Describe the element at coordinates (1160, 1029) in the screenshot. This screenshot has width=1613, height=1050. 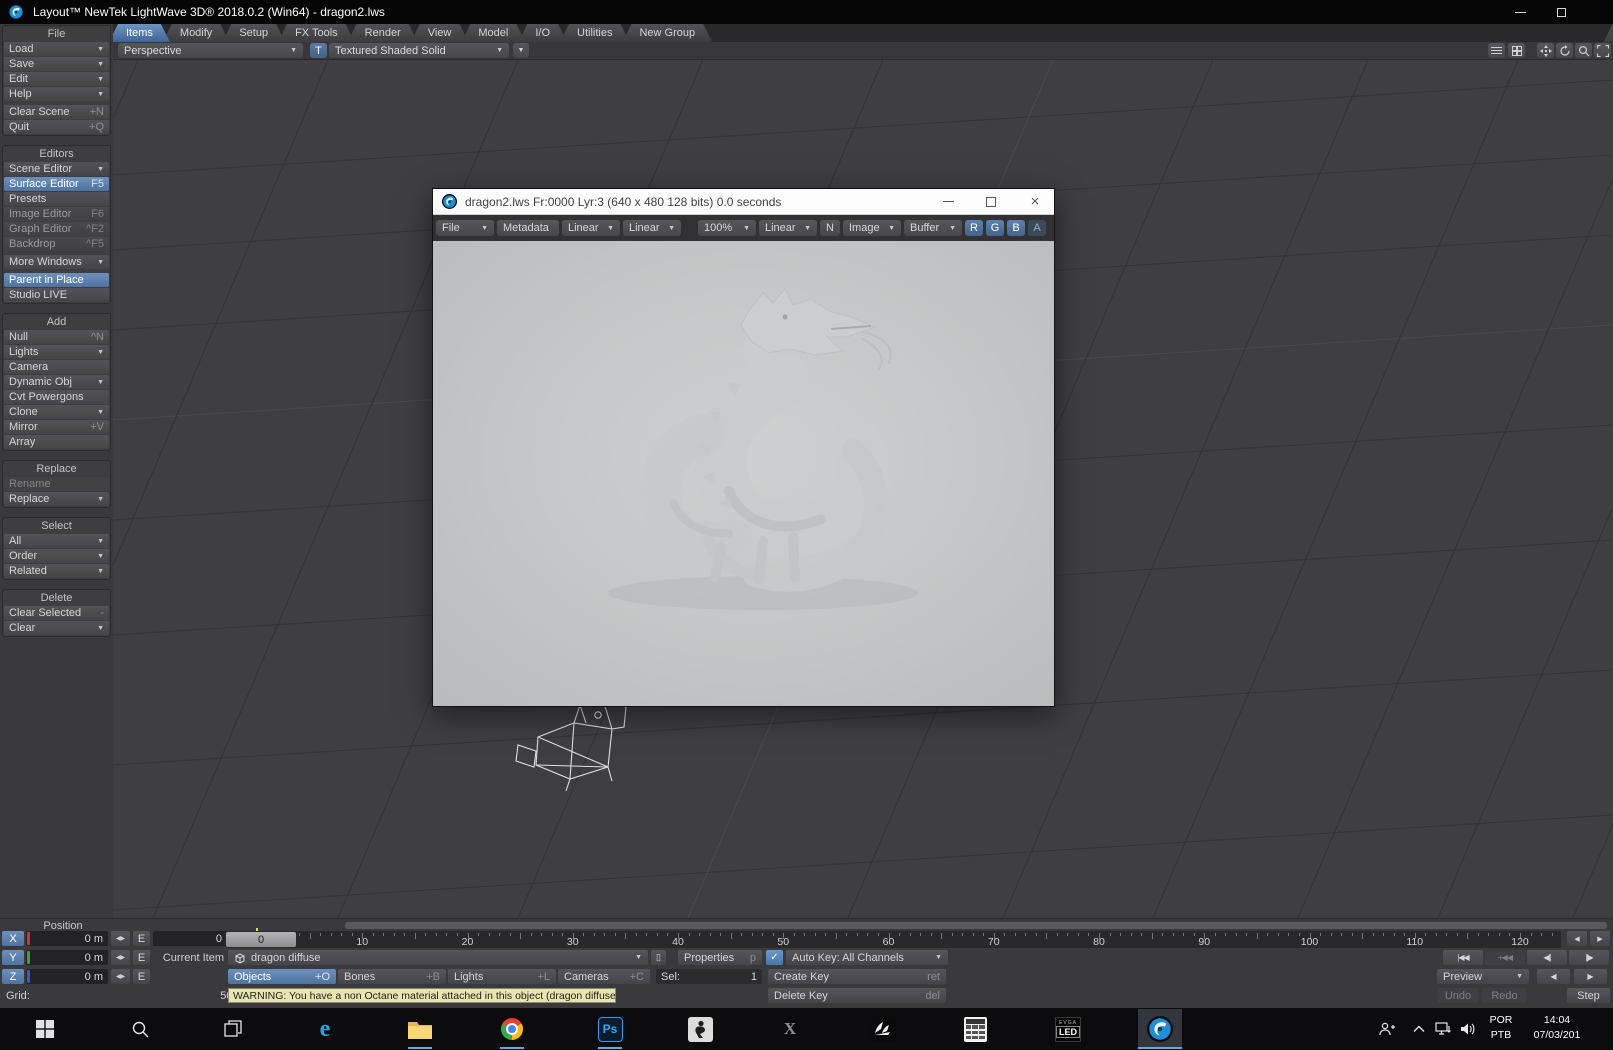
I see `taskbar-lightwave` at that location.